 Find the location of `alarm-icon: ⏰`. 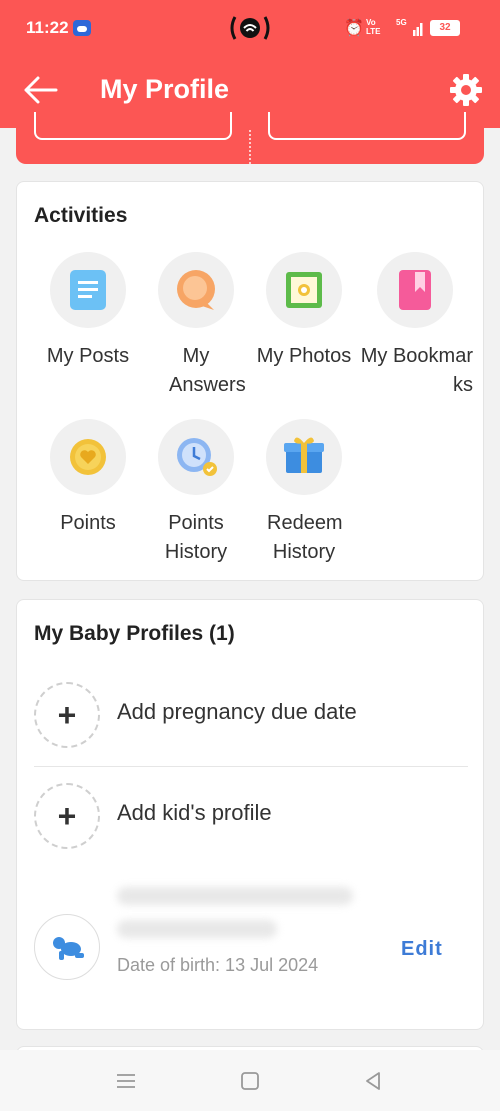

alarm-icon: ⏰ is located at coordinates (354, 28).